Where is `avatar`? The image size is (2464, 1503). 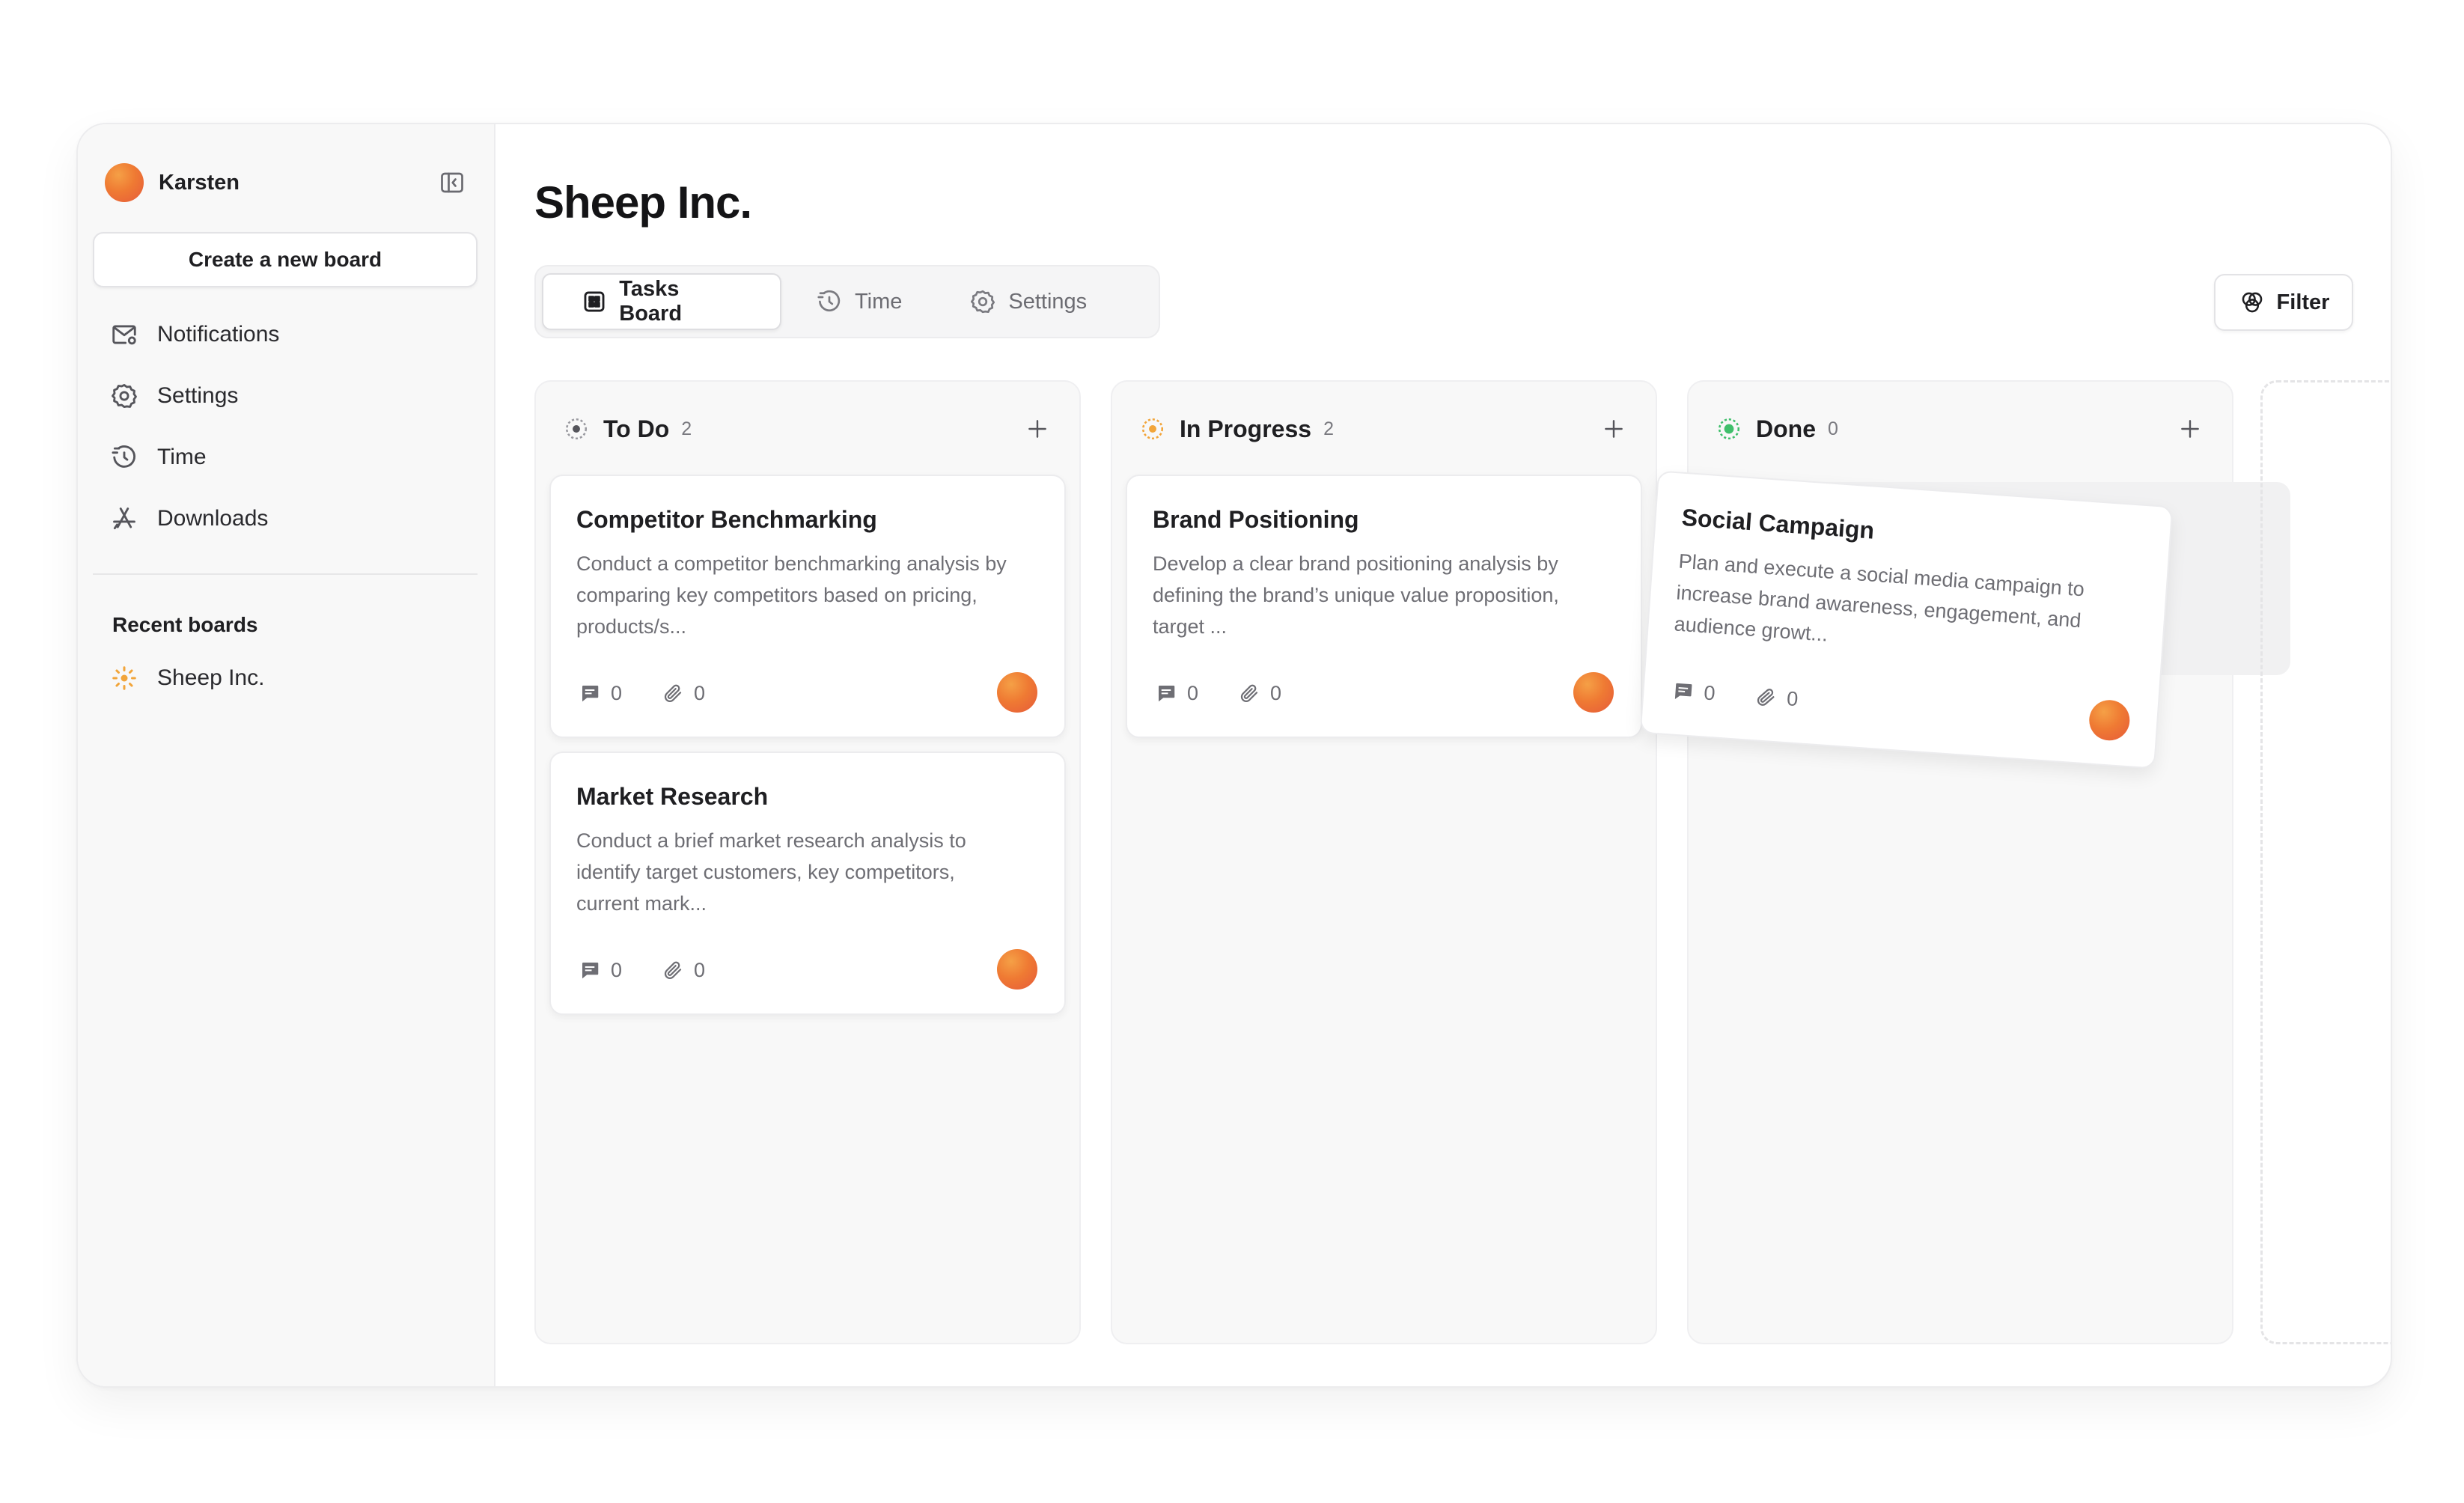 avatar is located at coordinates (124, 182).